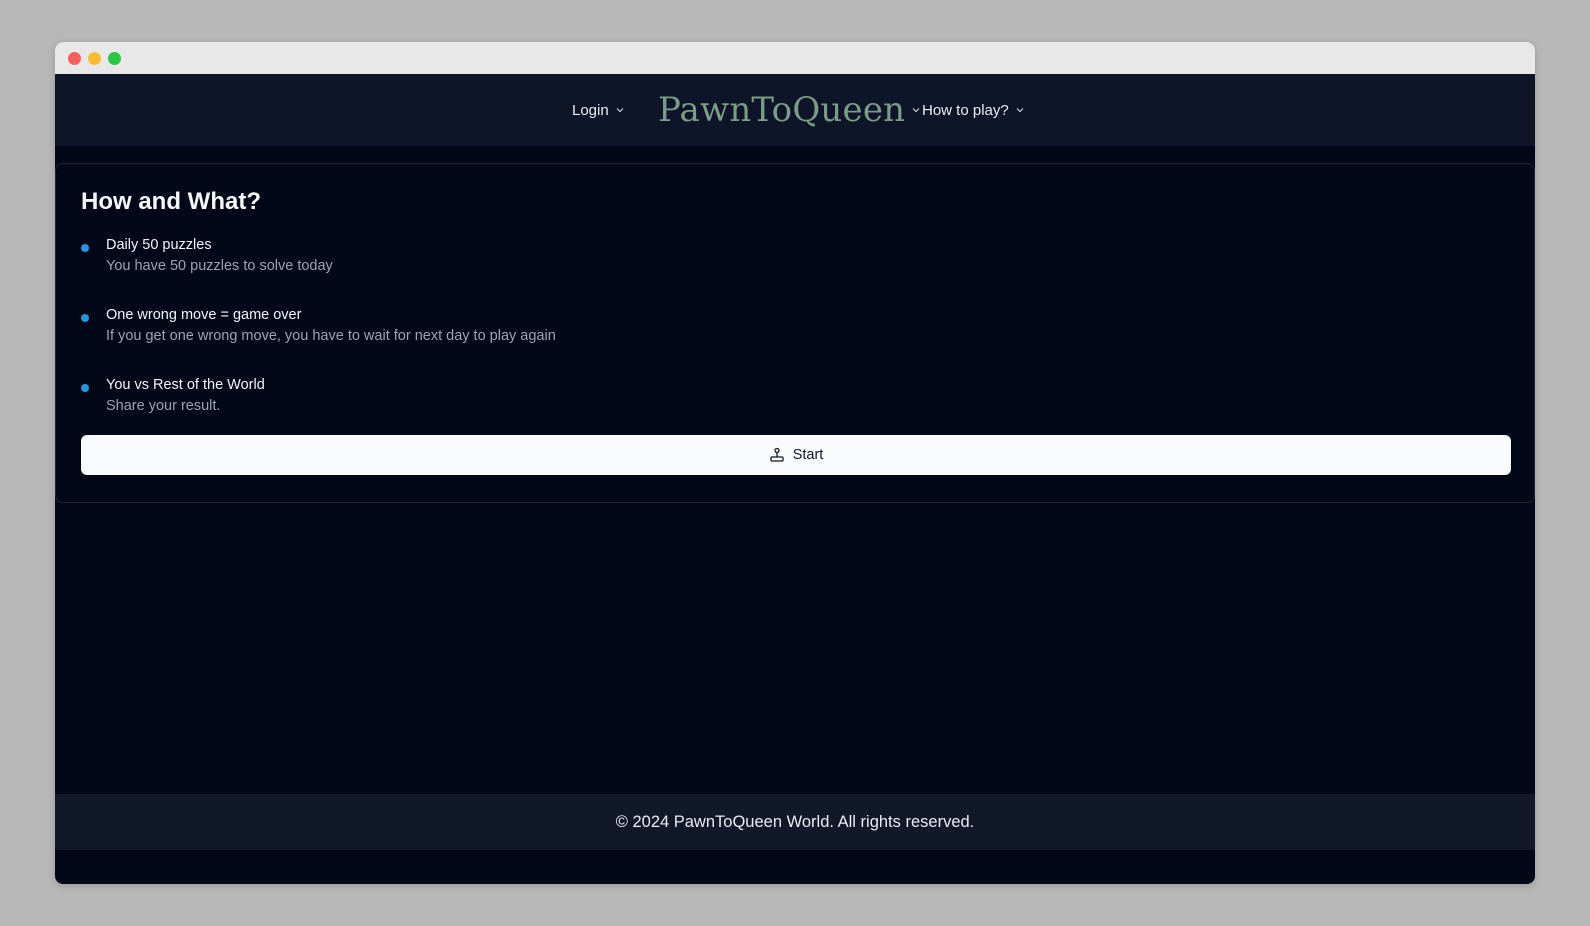  Describe the element at coordinates (74, 58) in the screenshot. I see `close-window-button` at that location.